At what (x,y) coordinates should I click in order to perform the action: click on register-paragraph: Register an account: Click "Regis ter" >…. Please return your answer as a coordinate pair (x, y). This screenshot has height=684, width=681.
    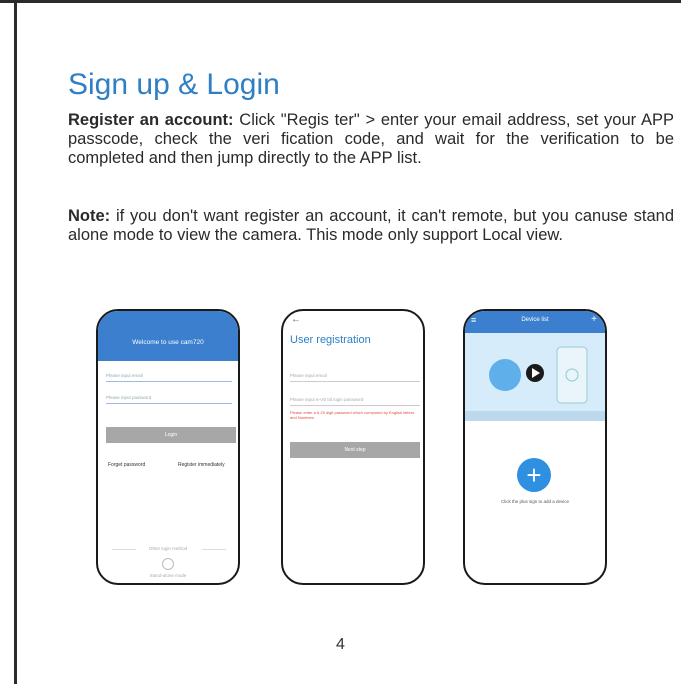
    Looking at the image, I should click on (371, 139).